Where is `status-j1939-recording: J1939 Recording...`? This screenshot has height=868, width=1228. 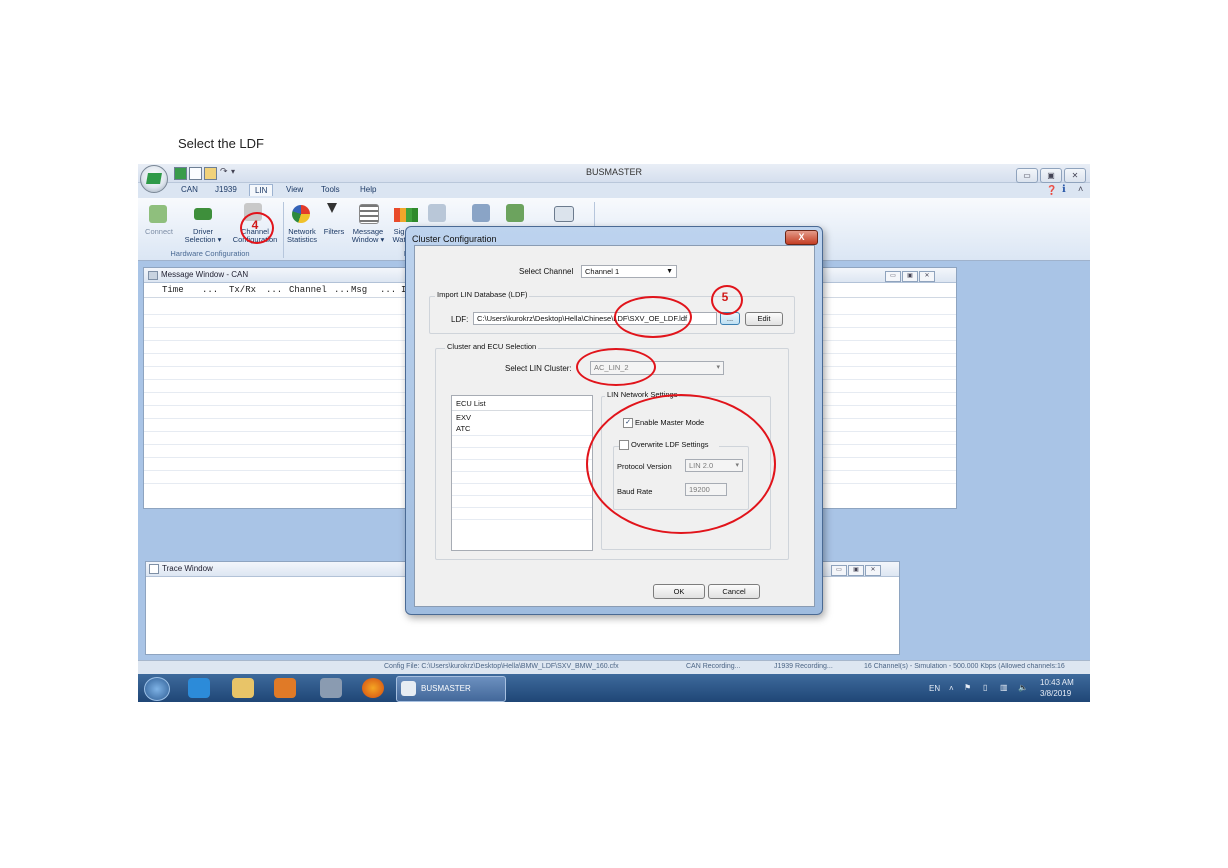 status-j1939-recording: J1939 Recording... is located at coordinates (803, 666).